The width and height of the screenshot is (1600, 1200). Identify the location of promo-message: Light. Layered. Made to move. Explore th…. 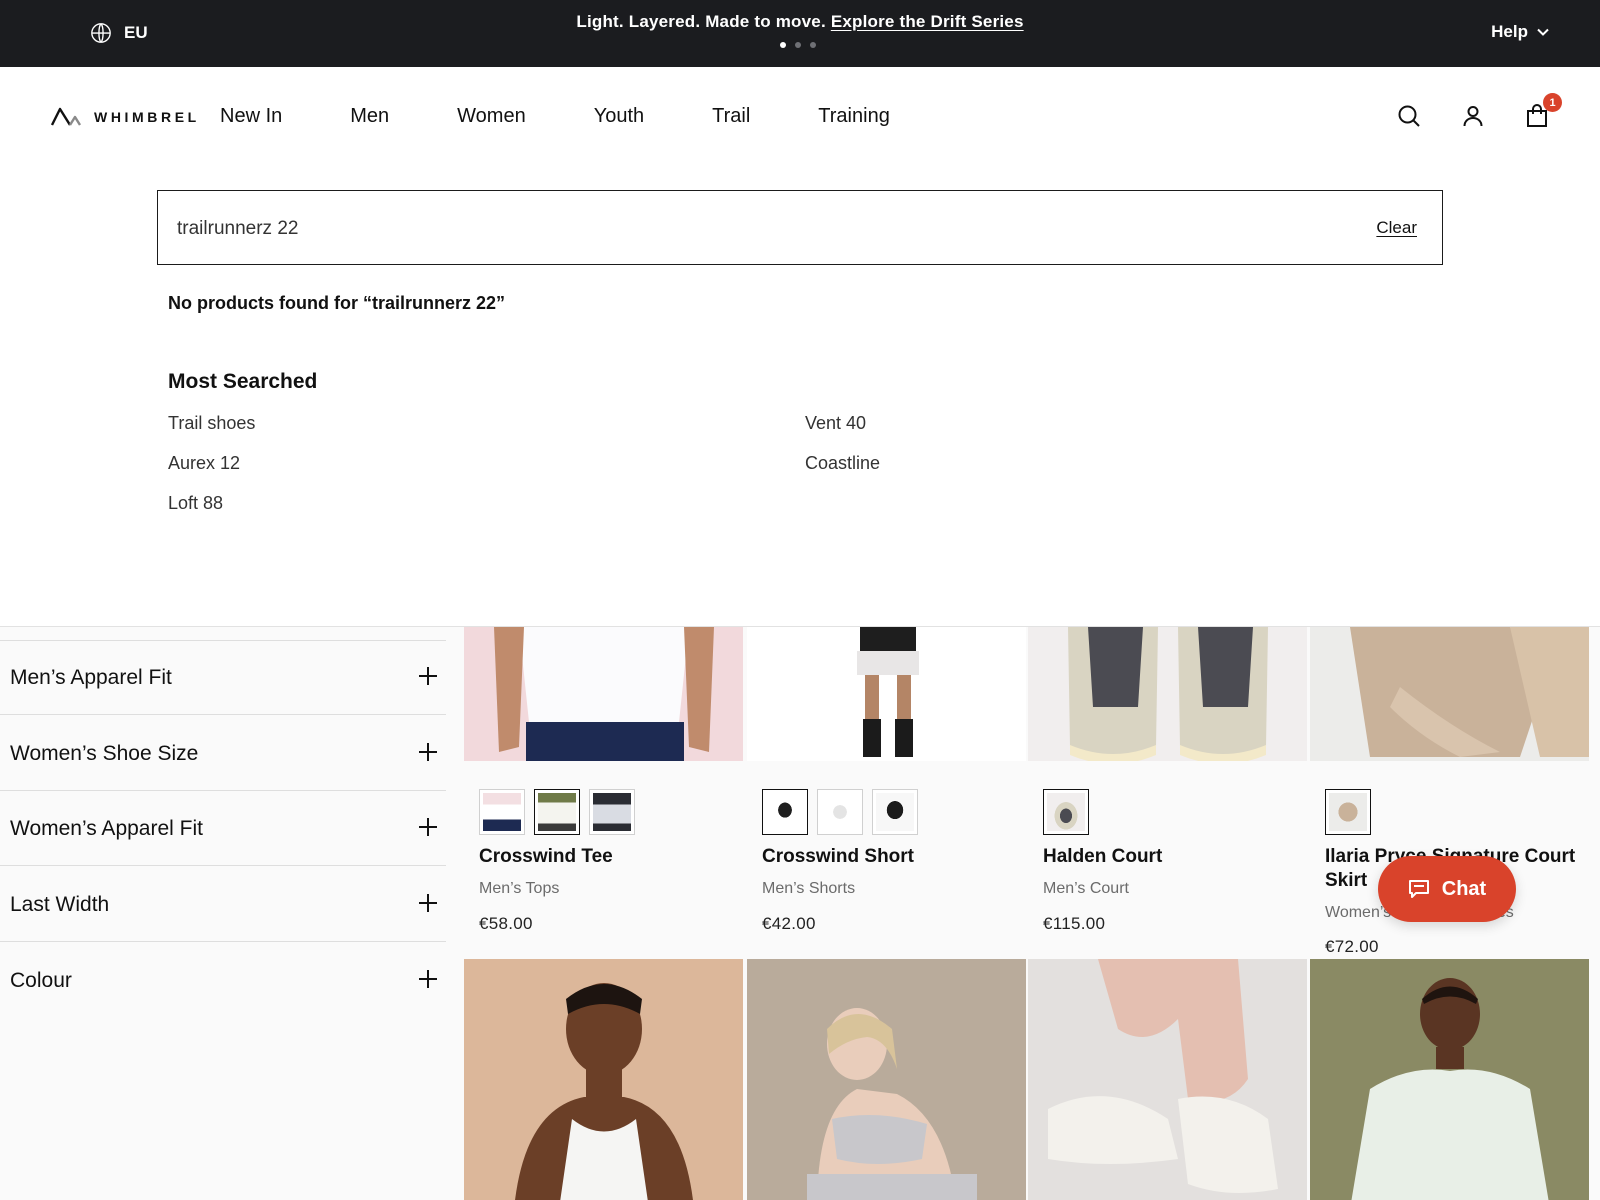
(800, 22).